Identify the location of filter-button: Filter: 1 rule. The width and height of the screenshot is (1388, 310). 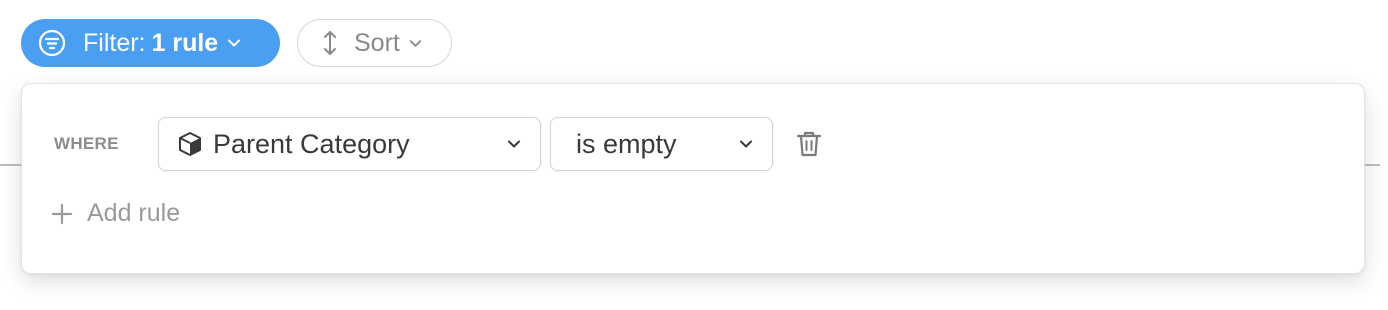
(150, 43).